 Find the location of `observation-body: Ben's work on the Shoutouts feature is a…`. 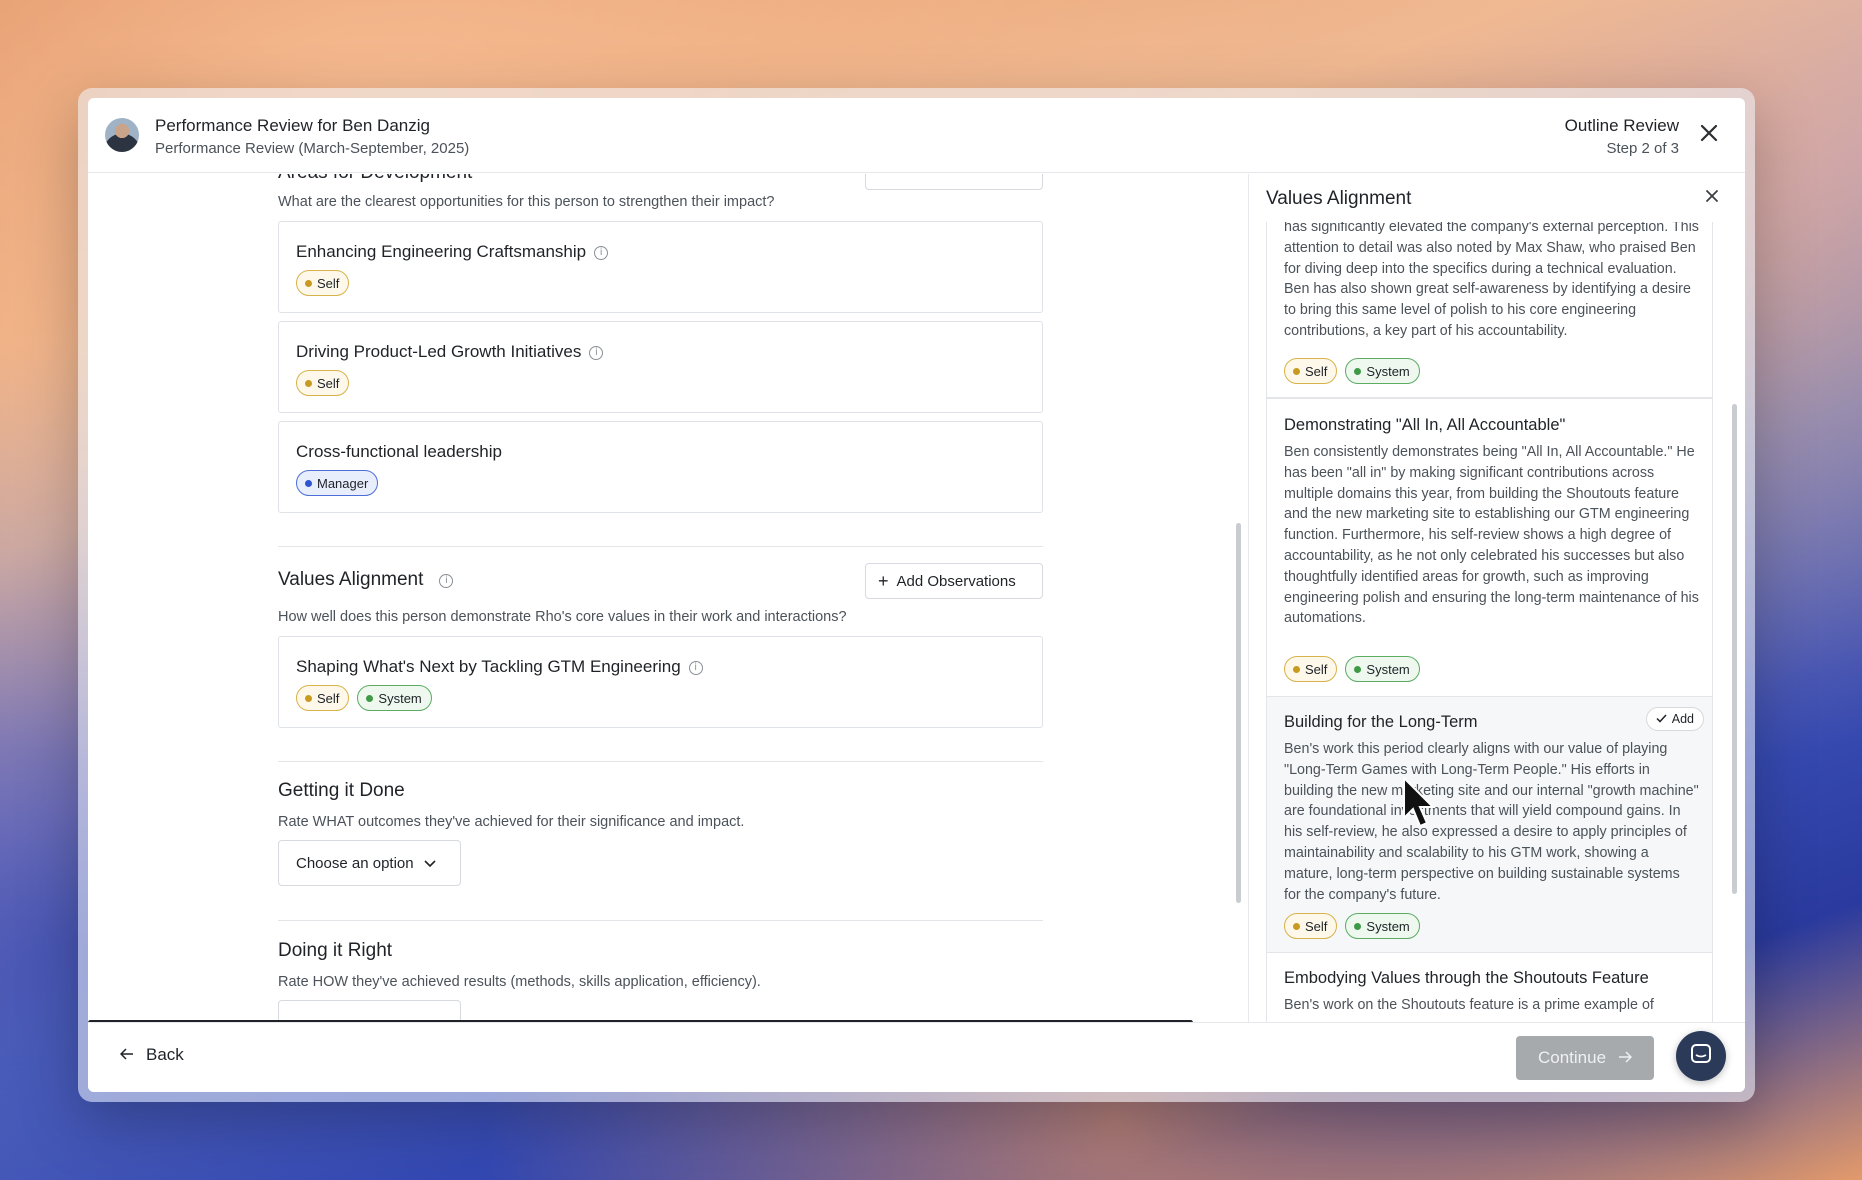

observation-body: Ben's work on the Shoutouts feature is a… is located at coordinates (1469, 1005).